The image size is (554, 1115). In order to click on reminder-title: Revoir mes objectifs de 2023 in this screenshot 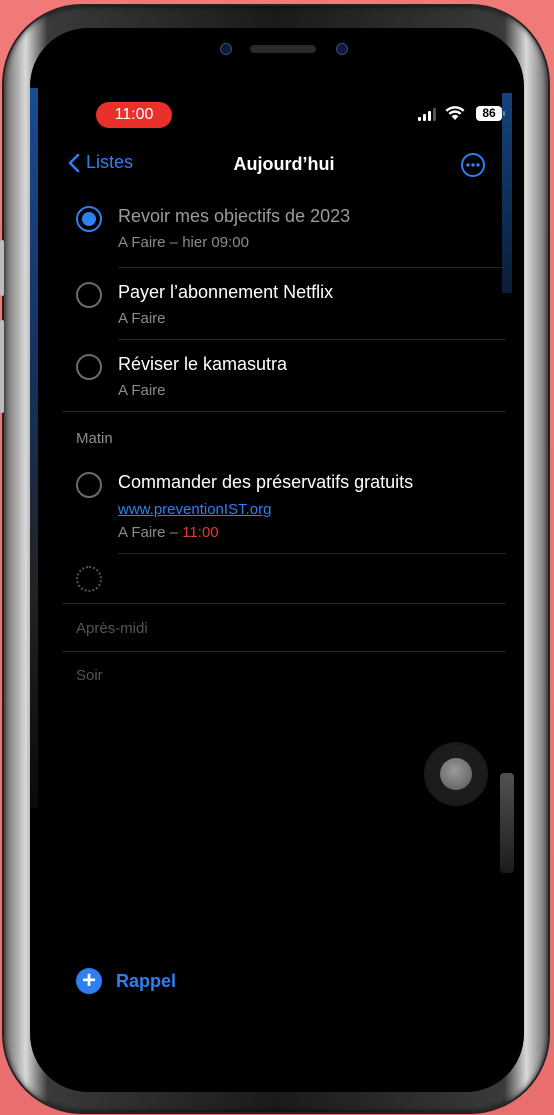, I will do `click(234, 216)`.